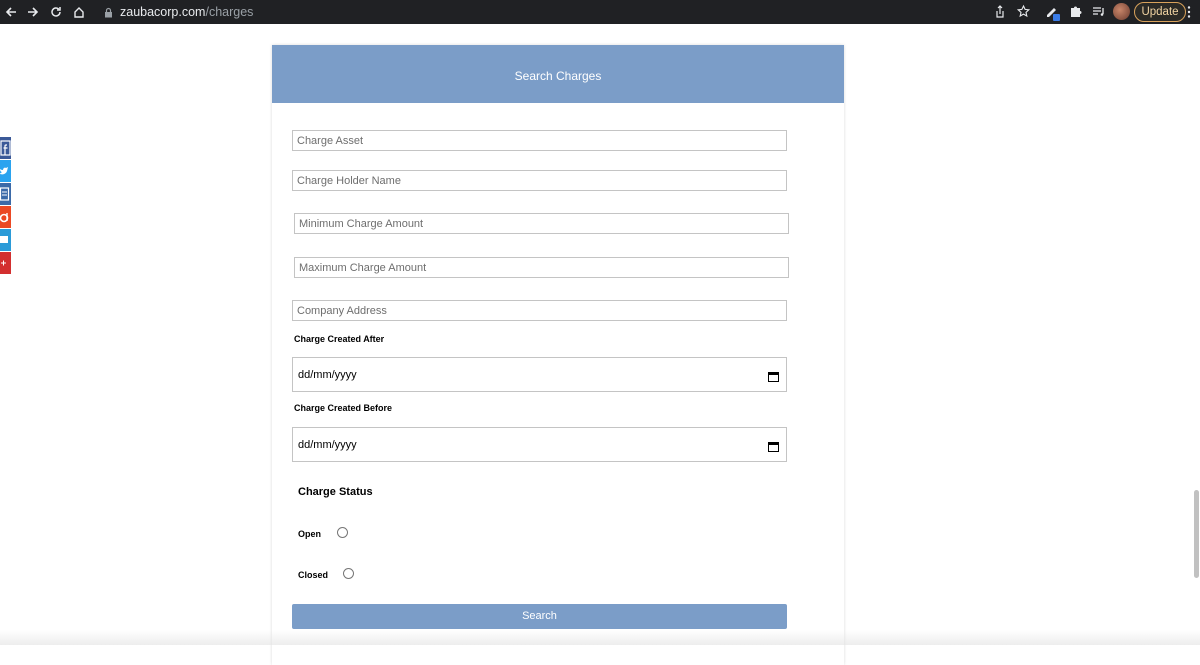 The width and height of the screenshot is (1200, 665). What do you see at coordinates (5, 263) in the screenshot?
I see `more-share-icon` at bounding box center [5, 263].